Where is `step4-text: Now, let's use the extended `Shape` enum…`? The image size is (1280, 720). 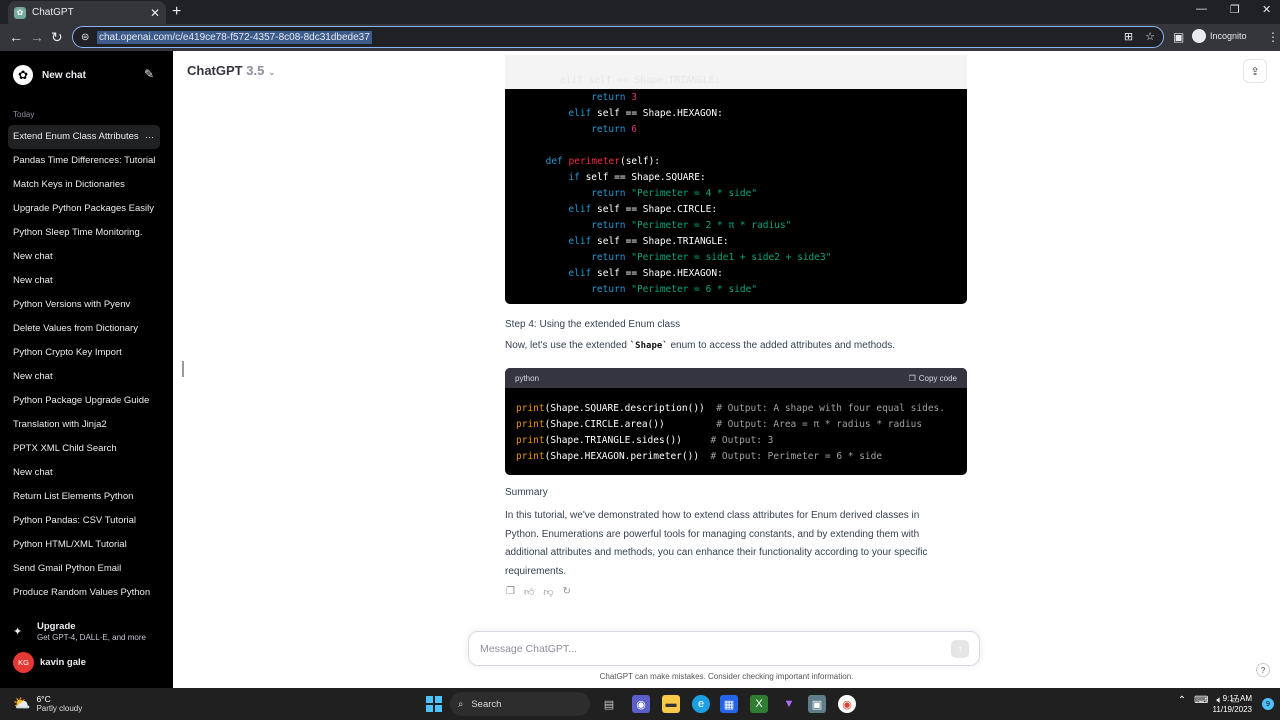
step4-text: Now, let's use the extended `Shape` enum… is located at coordinates (700, 346).